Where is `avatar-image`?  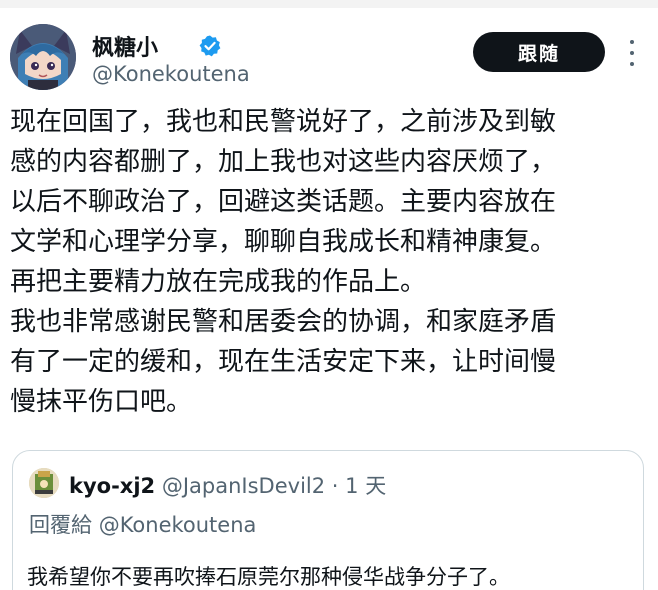 avatar-image is located at coordinates (43, 57).